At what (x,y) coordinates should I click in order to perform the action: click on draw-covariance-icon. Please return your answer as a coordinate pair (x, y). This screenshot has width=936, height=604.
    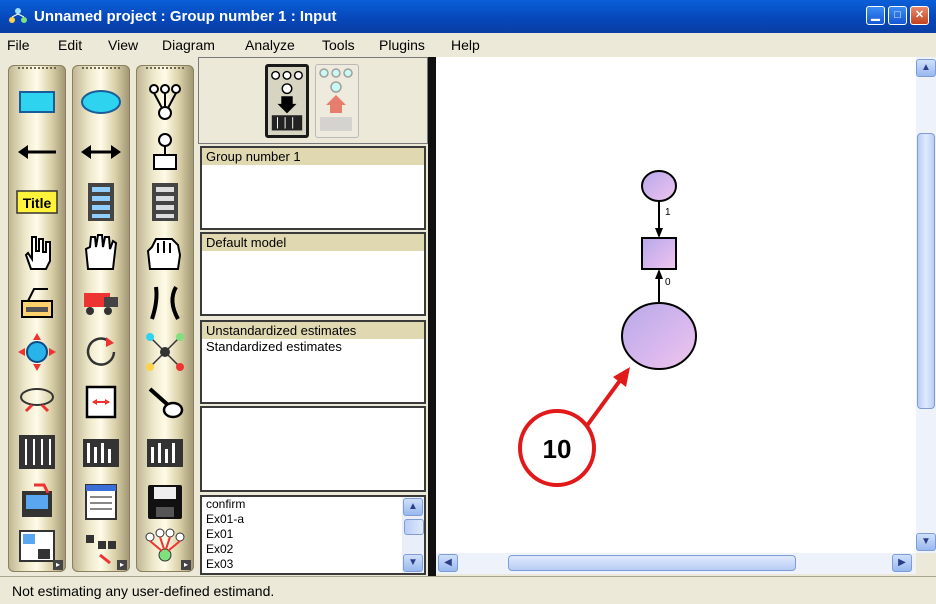
    Looking at the image, I should click on (101, 152).